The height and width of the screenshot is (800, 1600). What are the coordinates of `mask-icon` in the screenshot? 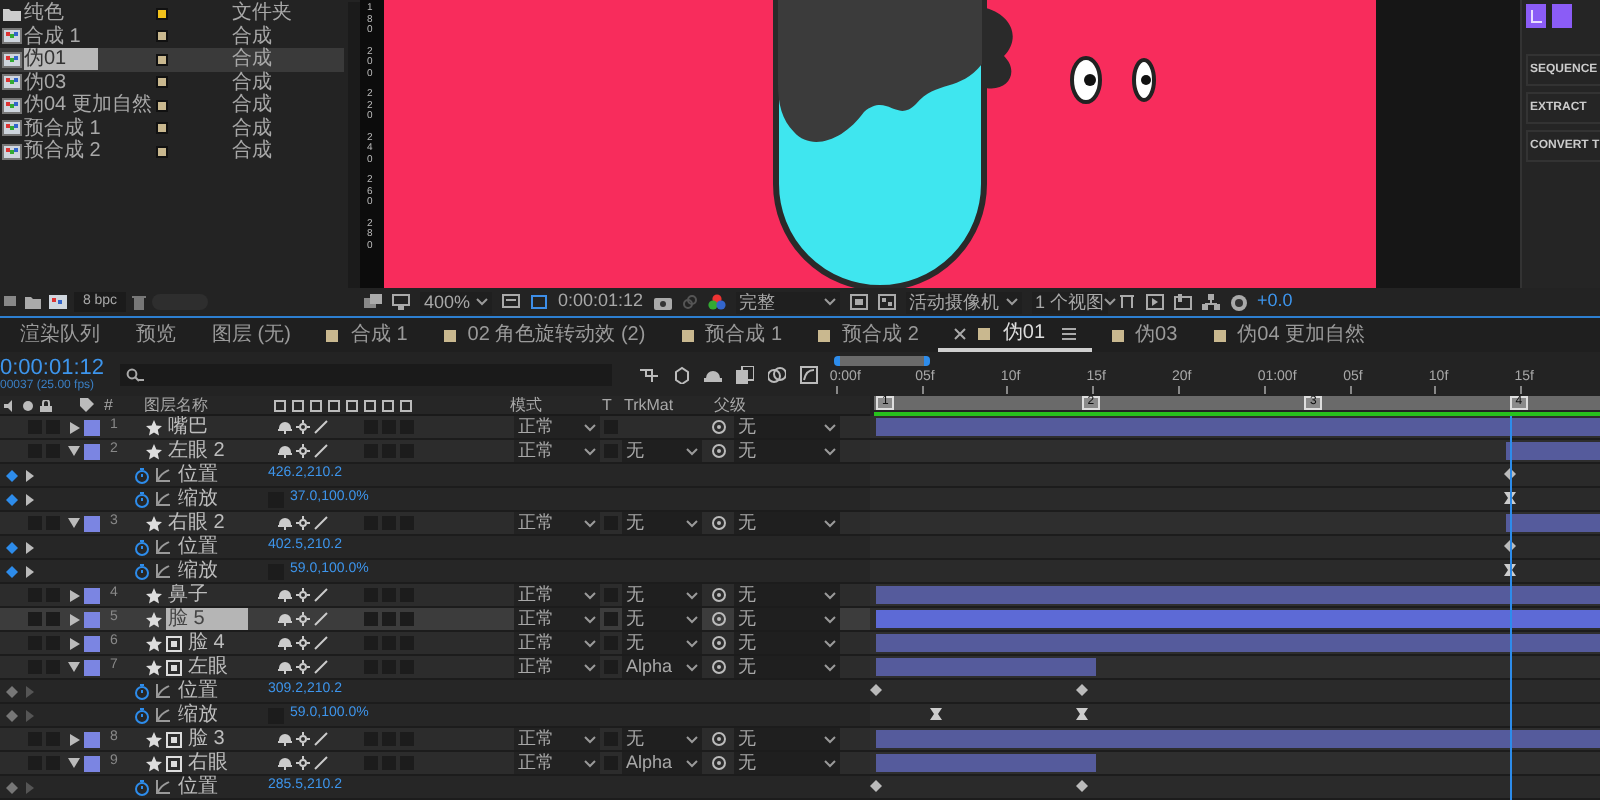 It's located at (539, 302).